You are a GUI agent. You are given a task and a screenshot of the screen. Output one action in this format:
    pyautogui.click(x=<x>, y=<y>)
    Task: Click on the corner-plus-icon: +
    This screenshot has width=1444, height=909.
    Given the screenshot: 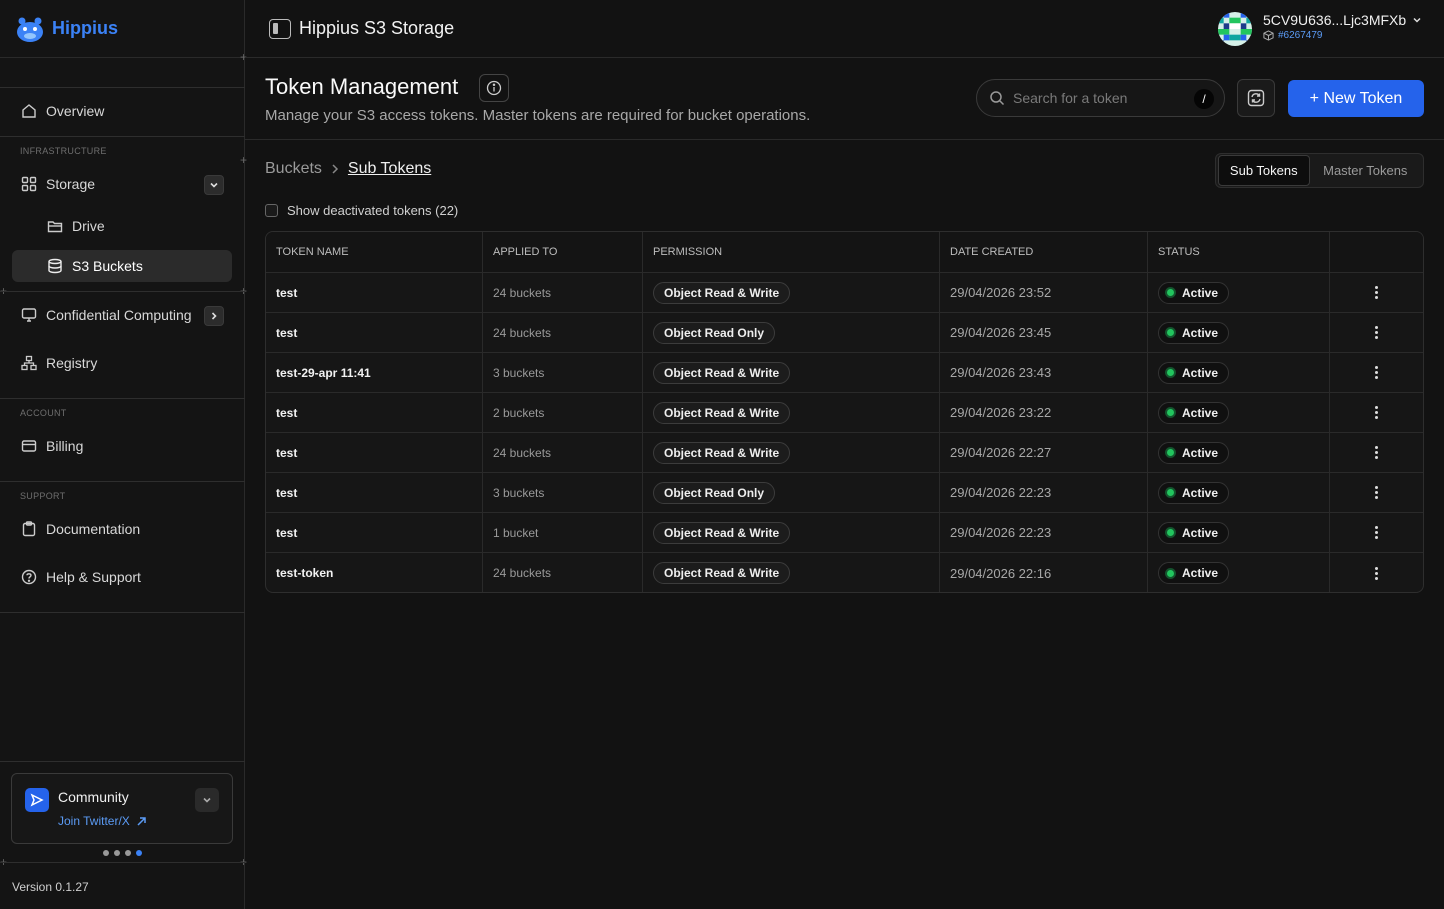 What is the action you would take?
    pyautogui.click(x=244, y=160)
    